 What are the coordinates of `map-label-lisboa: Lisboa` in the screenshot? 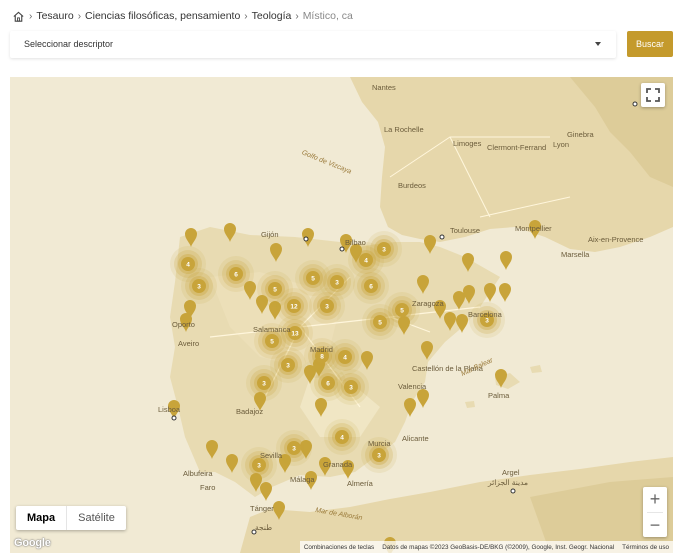 It's located at (169, 409).